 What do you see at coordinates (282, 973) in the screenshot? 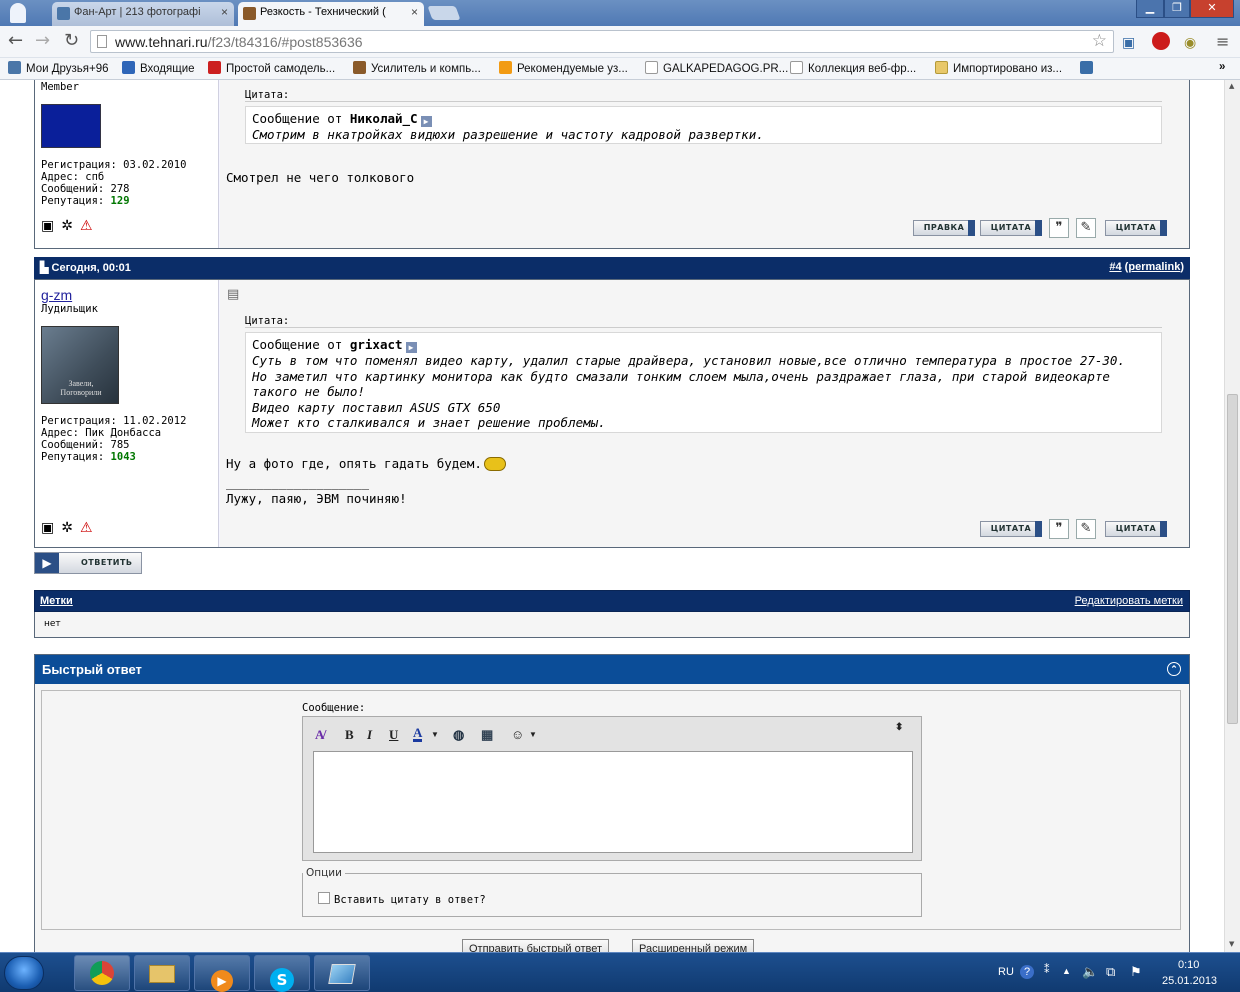
I see `skype-taskbar-icon: S` at bounding box center [282, 973].